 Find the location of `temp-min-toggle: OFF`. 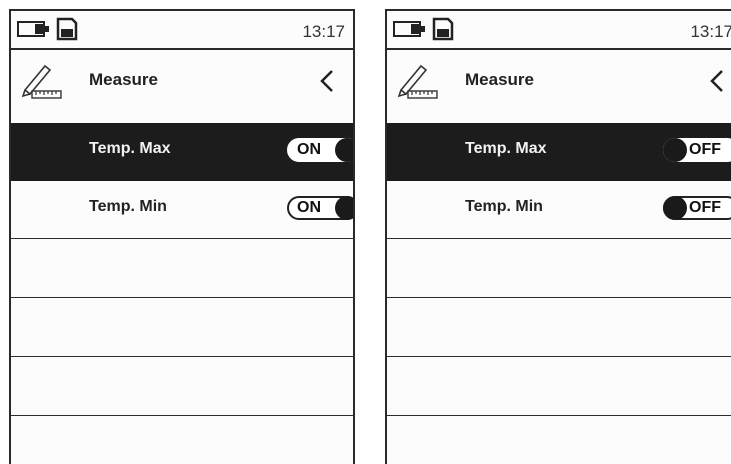

temp-min-toggle: OFF is located at coordinates (697, 208).